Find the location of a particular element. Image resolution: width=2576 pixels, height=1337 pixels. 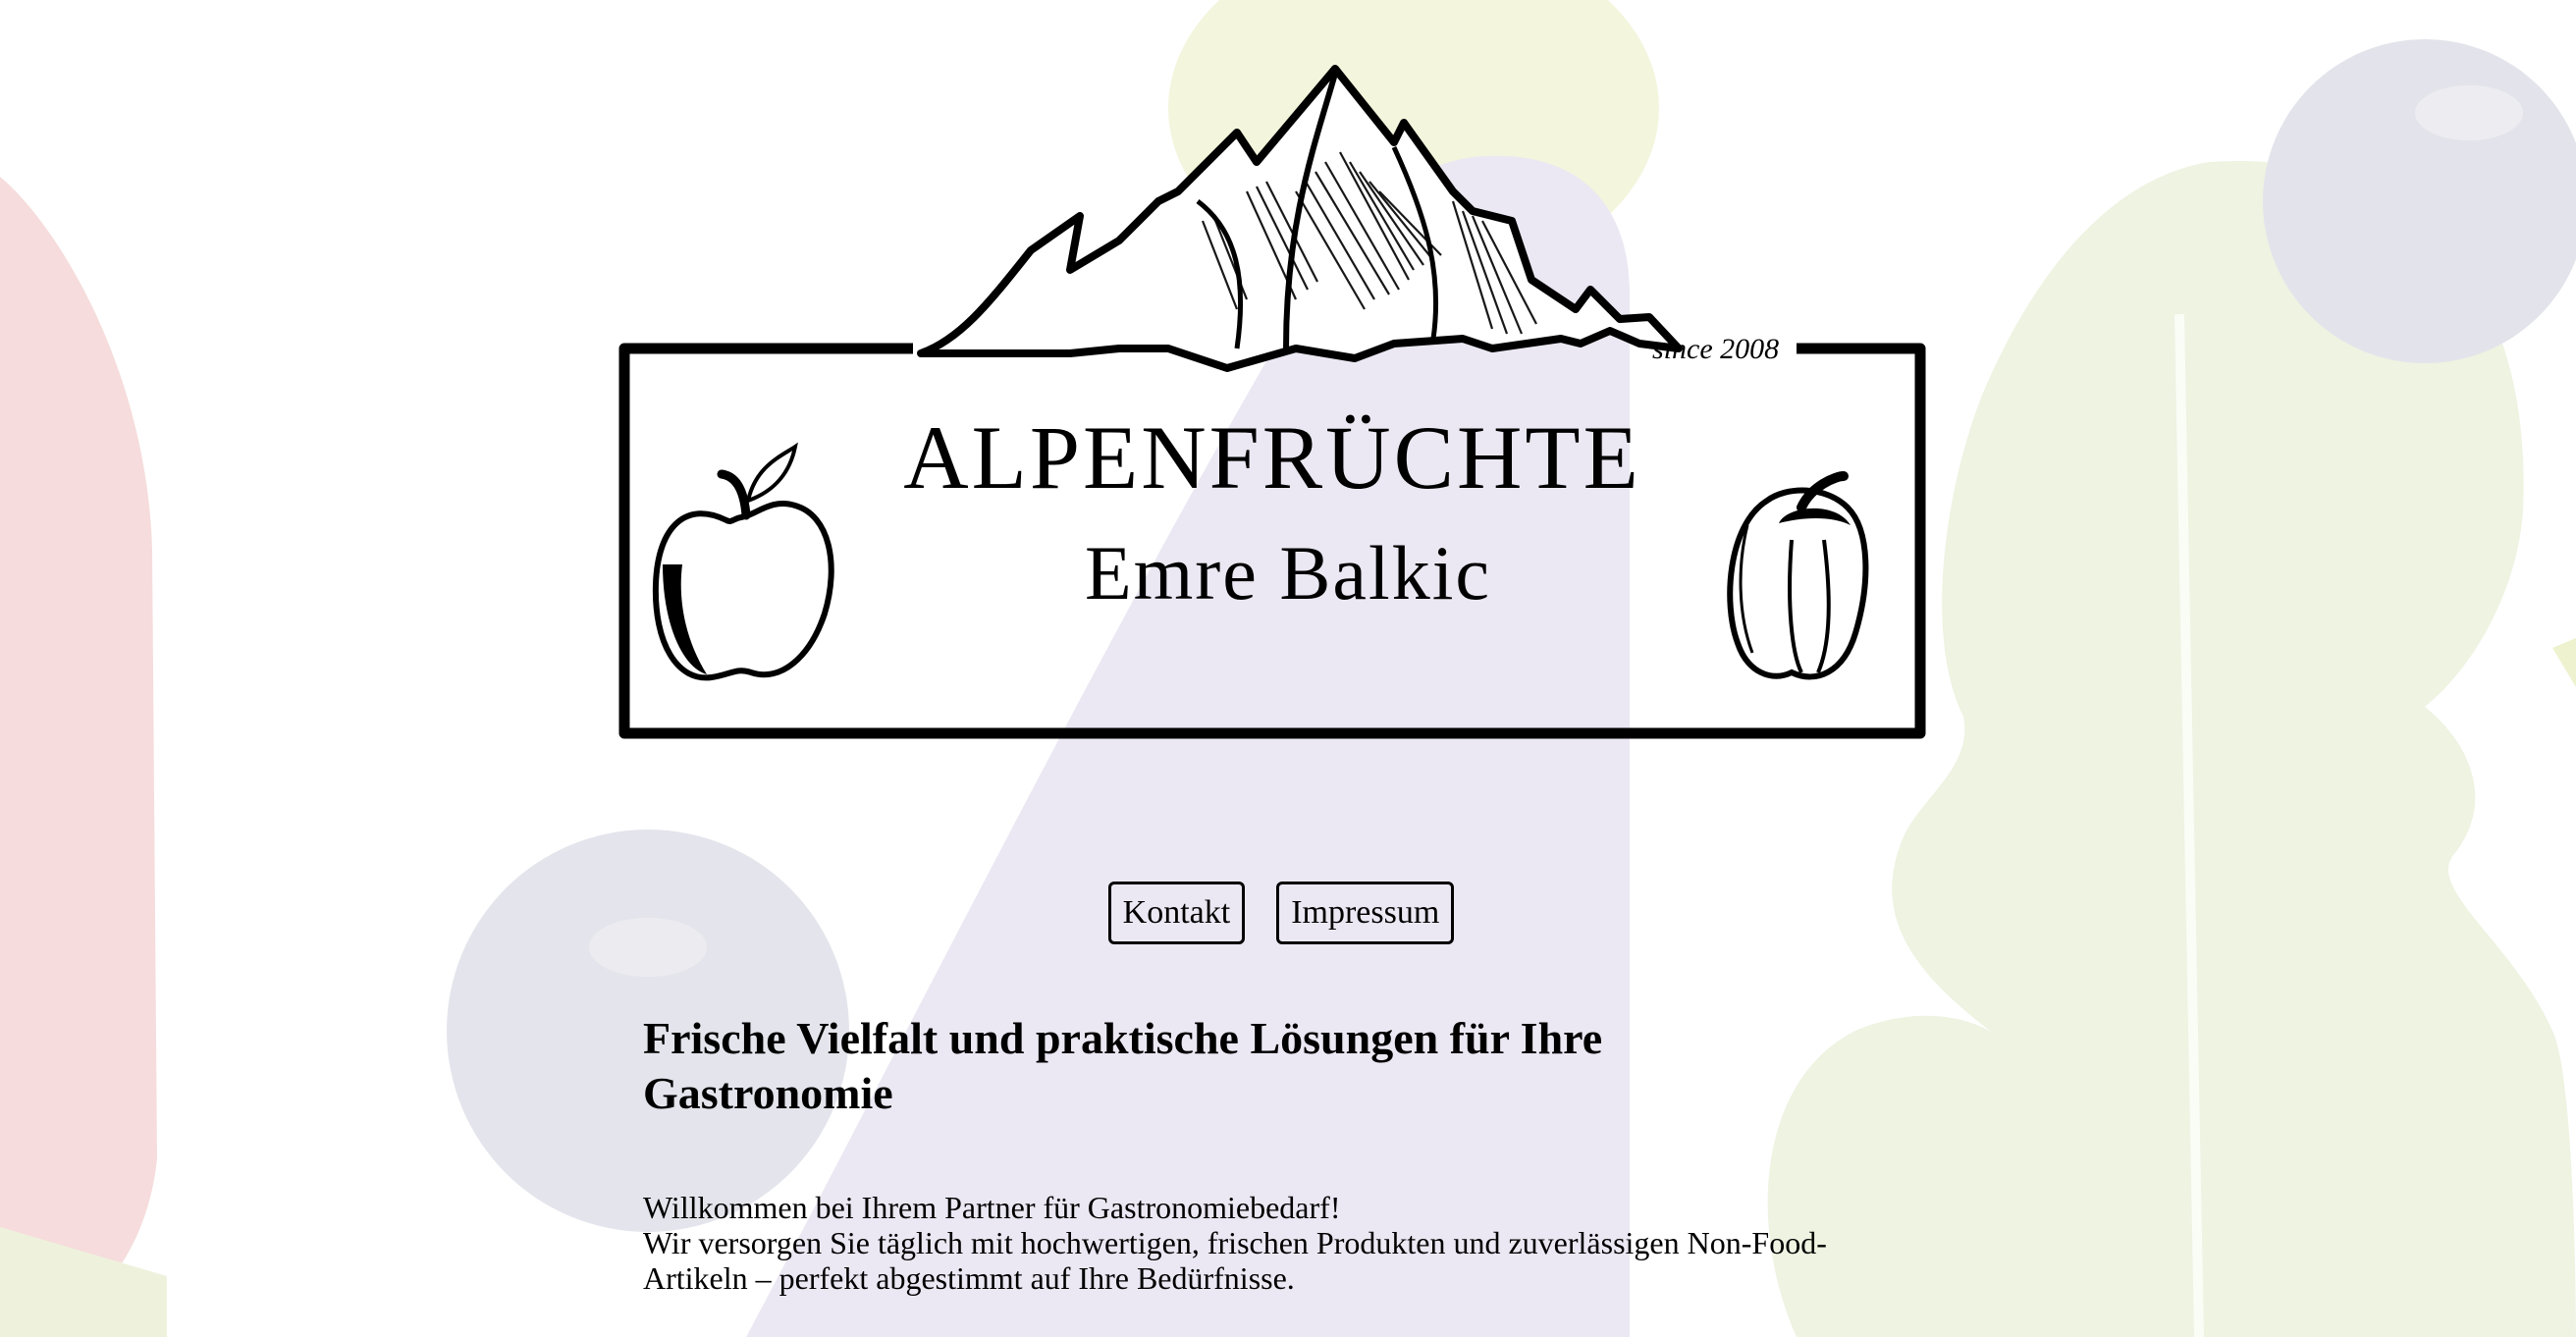

nav-imprint-button: Impressum is located at coordinates (1365, 913).